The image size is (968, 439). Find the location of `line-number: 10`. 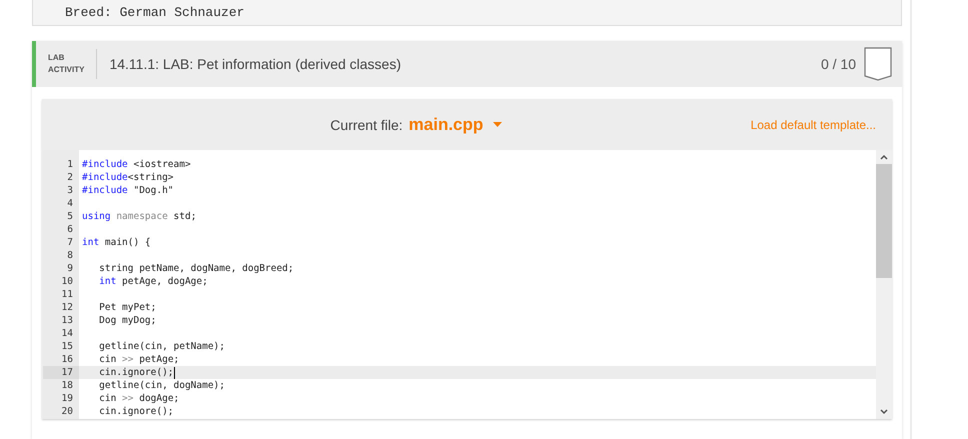

line-number: 10 is located at coordinates (67, 281).